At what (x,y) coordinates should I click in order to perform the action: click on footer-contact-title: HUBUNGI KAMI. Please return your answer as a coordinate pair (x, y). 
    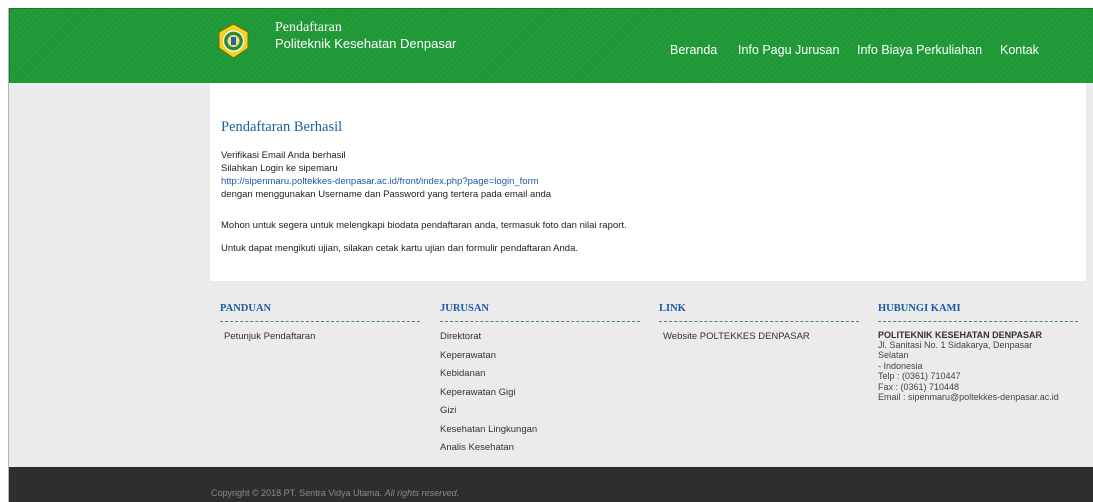
    Looking at the image, I should click on (978, 312).